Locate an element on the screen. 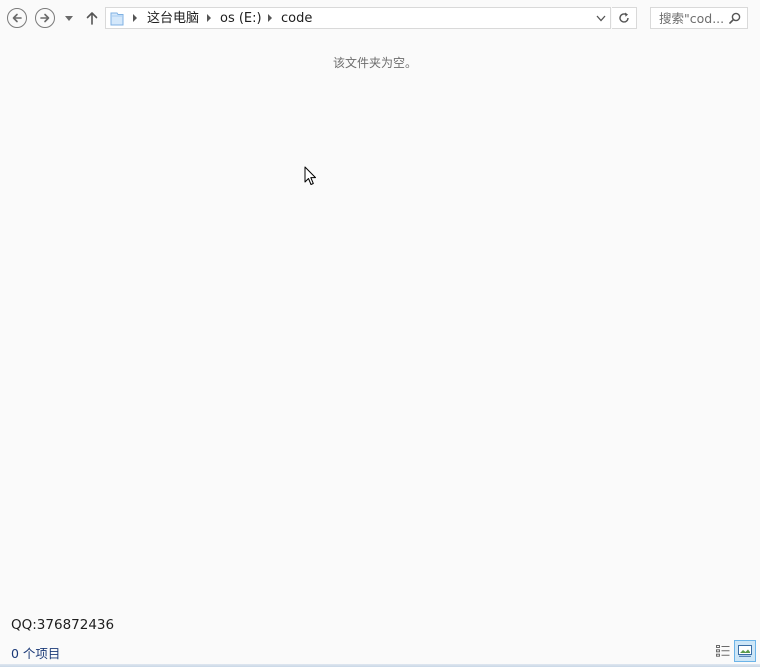 The height and width of the screenshot is (667, 760). large-icons-view-button is located at coordinates (745, 651).